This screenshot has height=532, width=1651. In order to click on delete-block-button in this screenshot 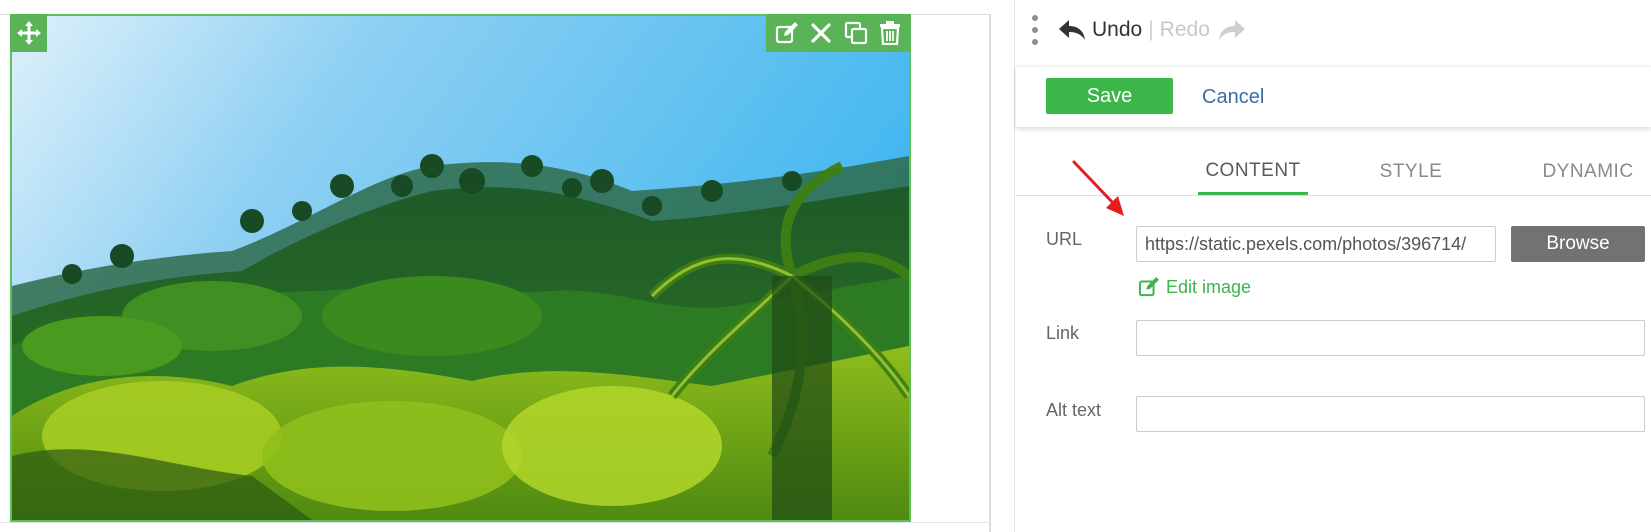, I will do `click(890, 33)`.